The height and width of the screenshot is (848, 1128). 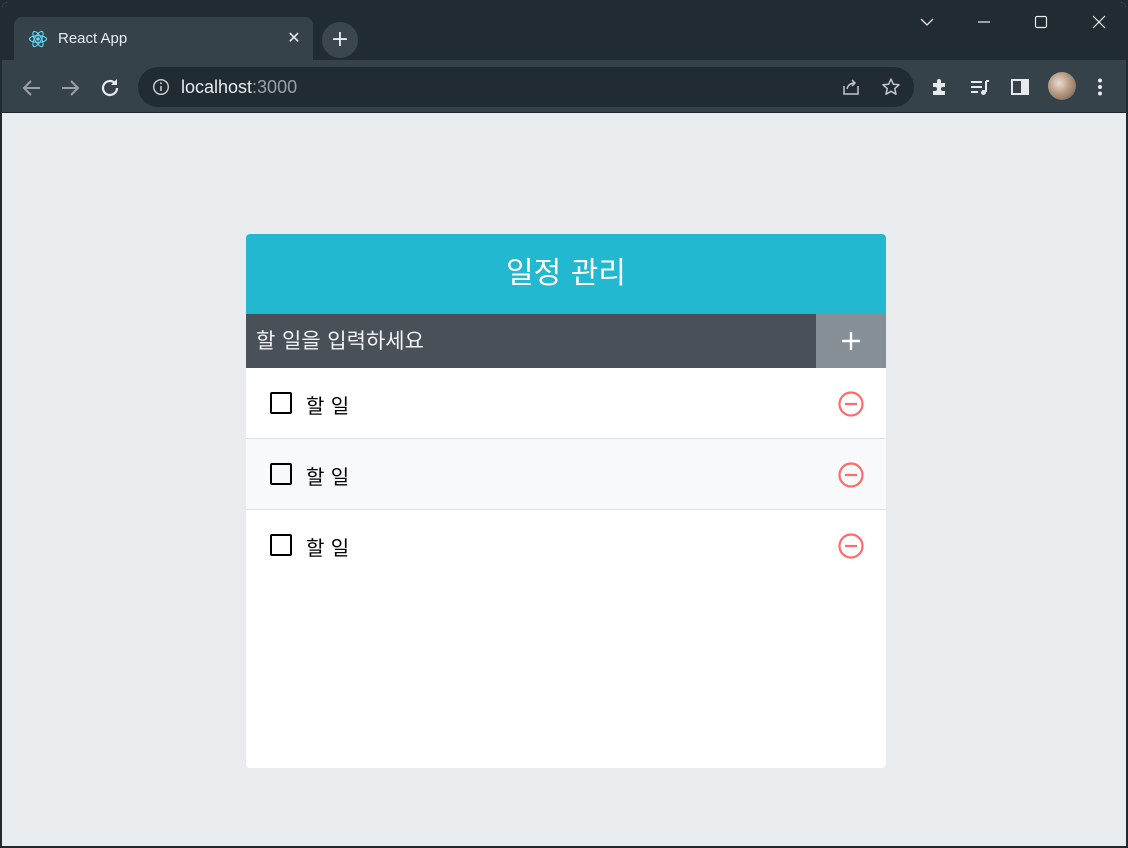 I want to click on todo-insert-form, so click(x=566, y=341).